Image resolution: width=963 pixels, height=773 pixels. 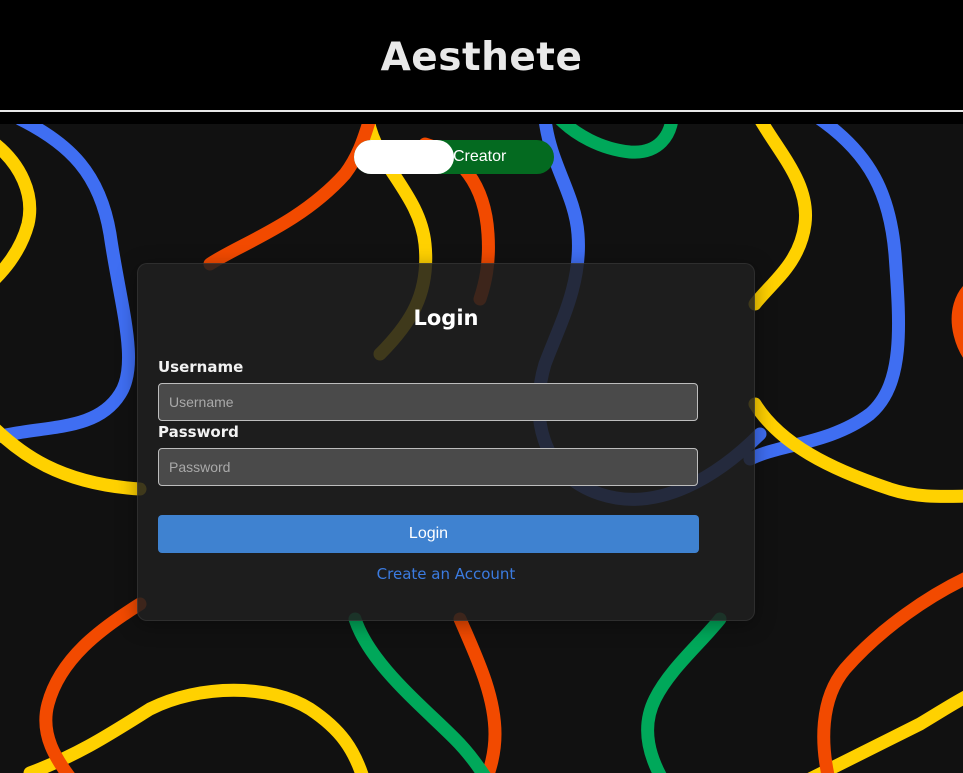 What do you see at coordinates (196, 728) in the screenshot?
I see `yellow-squiggle-bottom` at bounding box center [196, 728].